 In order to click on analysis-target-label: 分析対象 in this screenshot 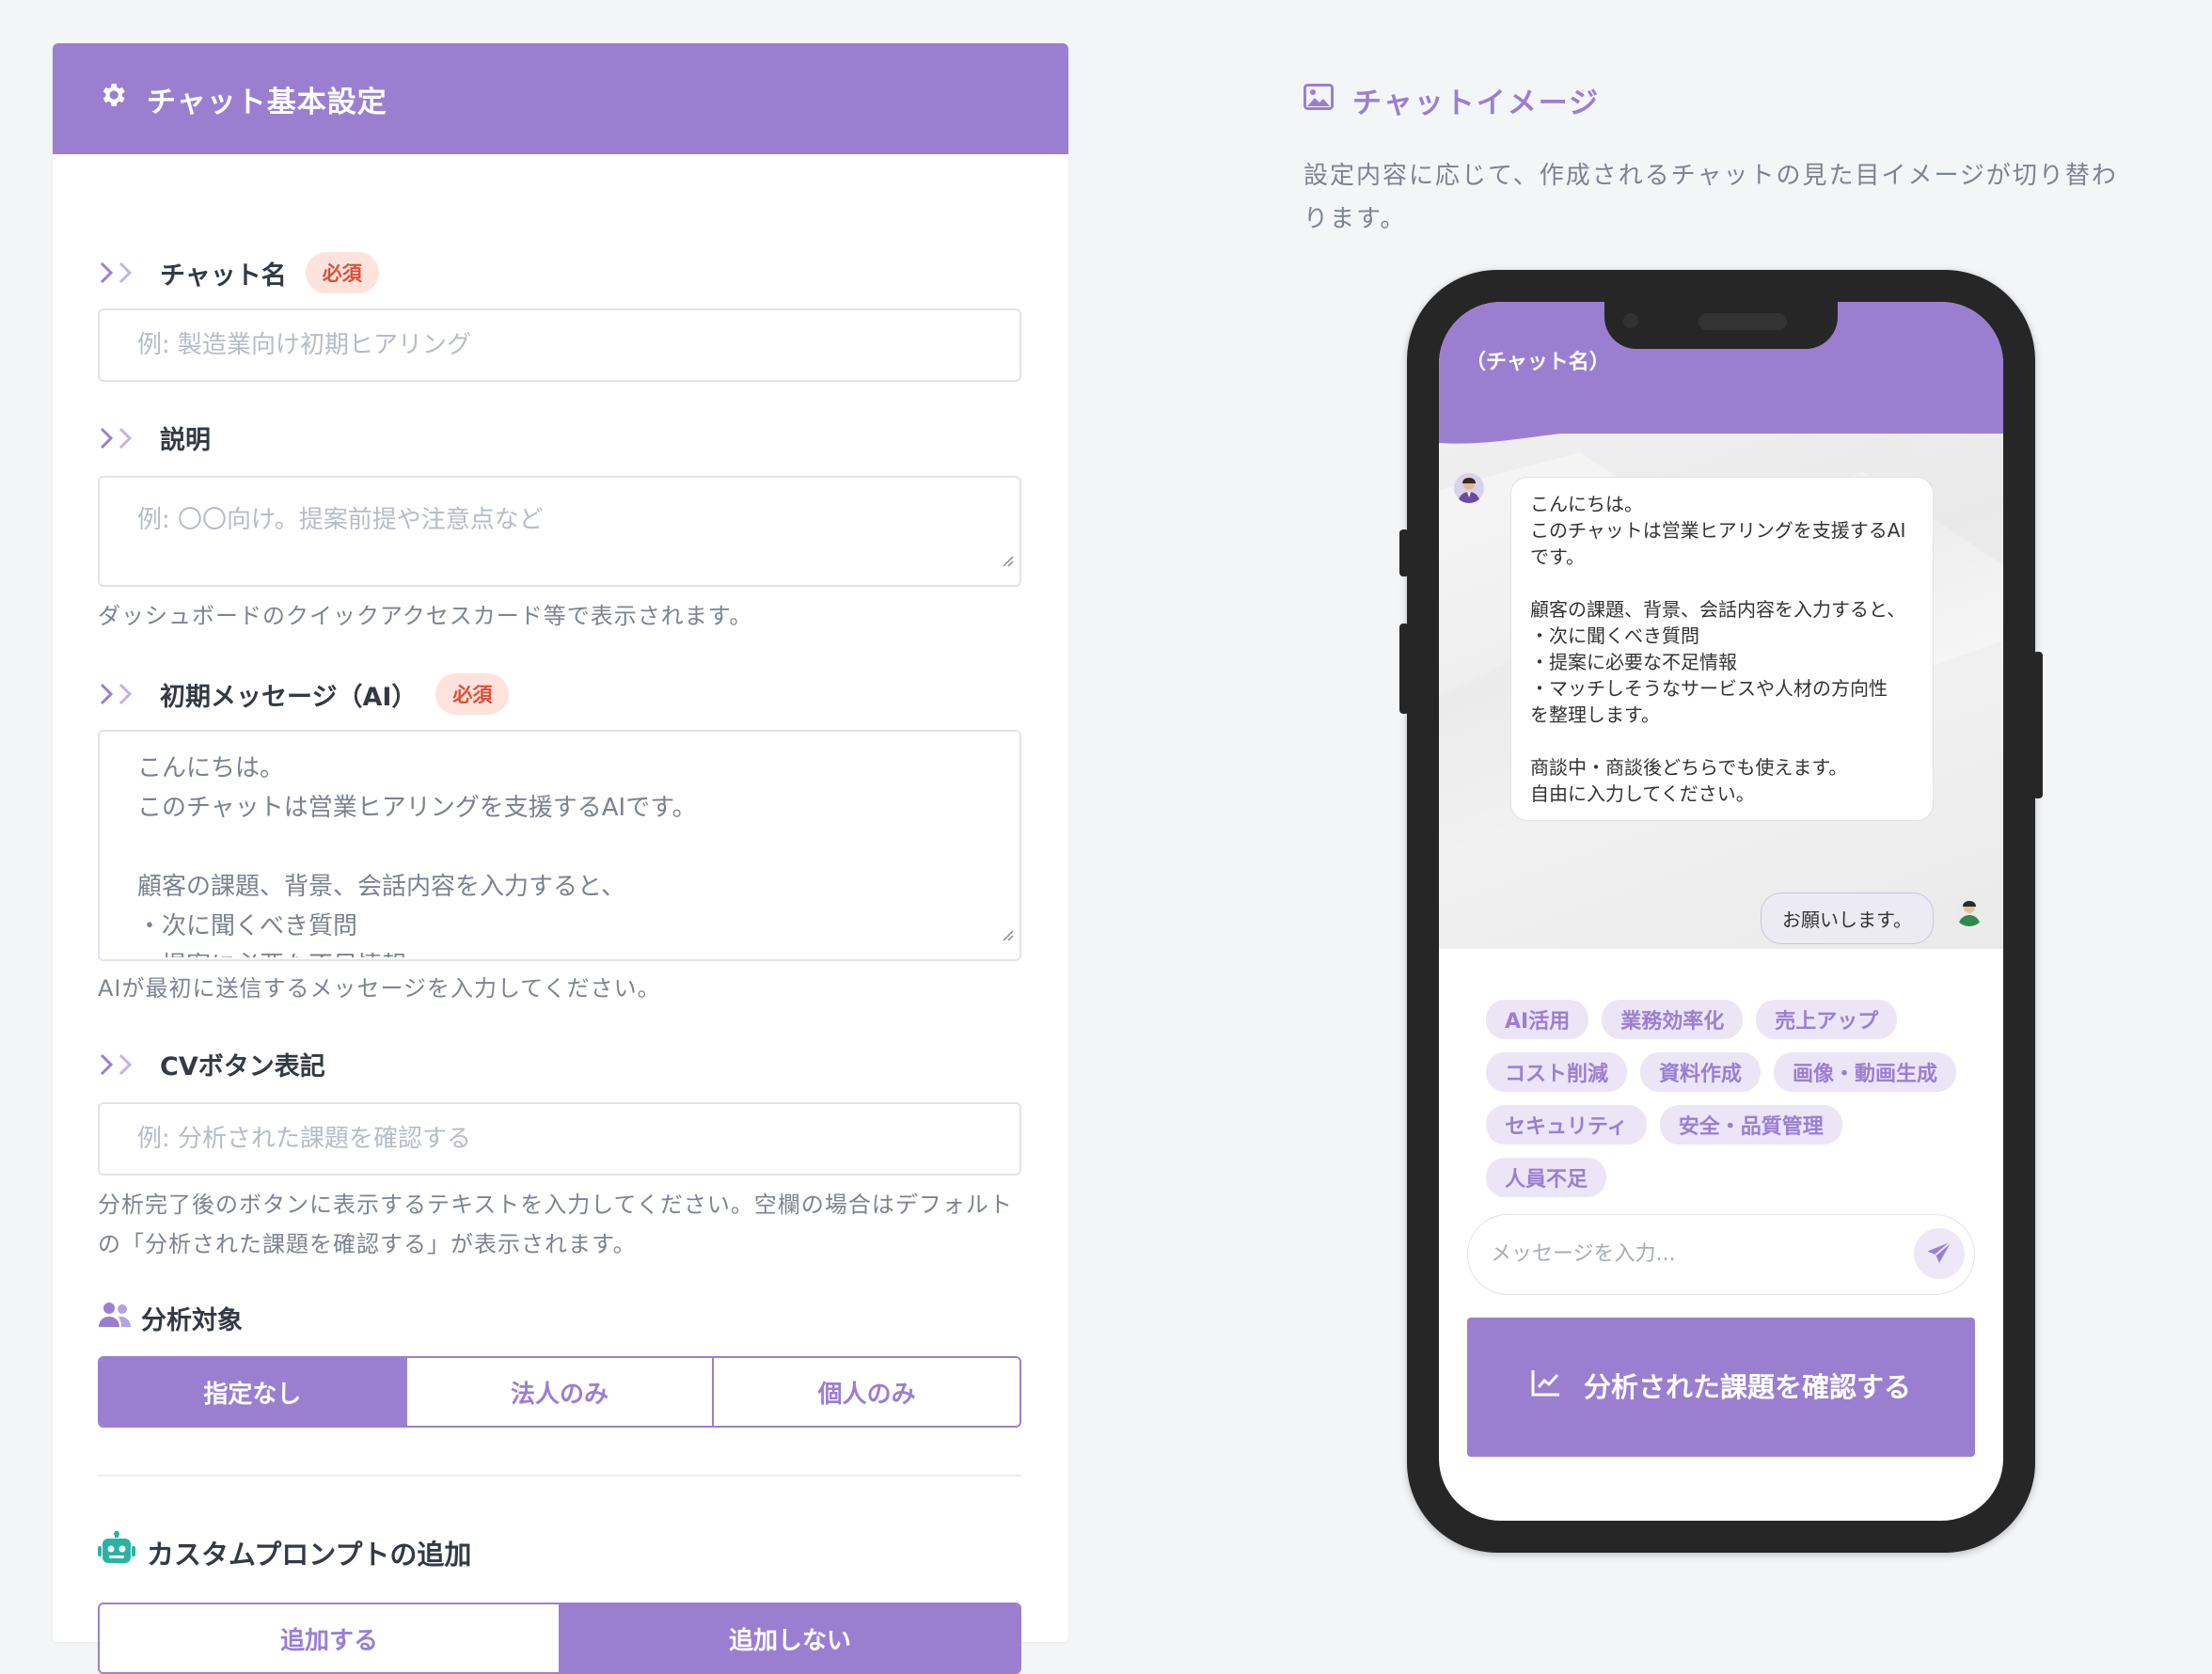, I will do `click(192, 1320)`.